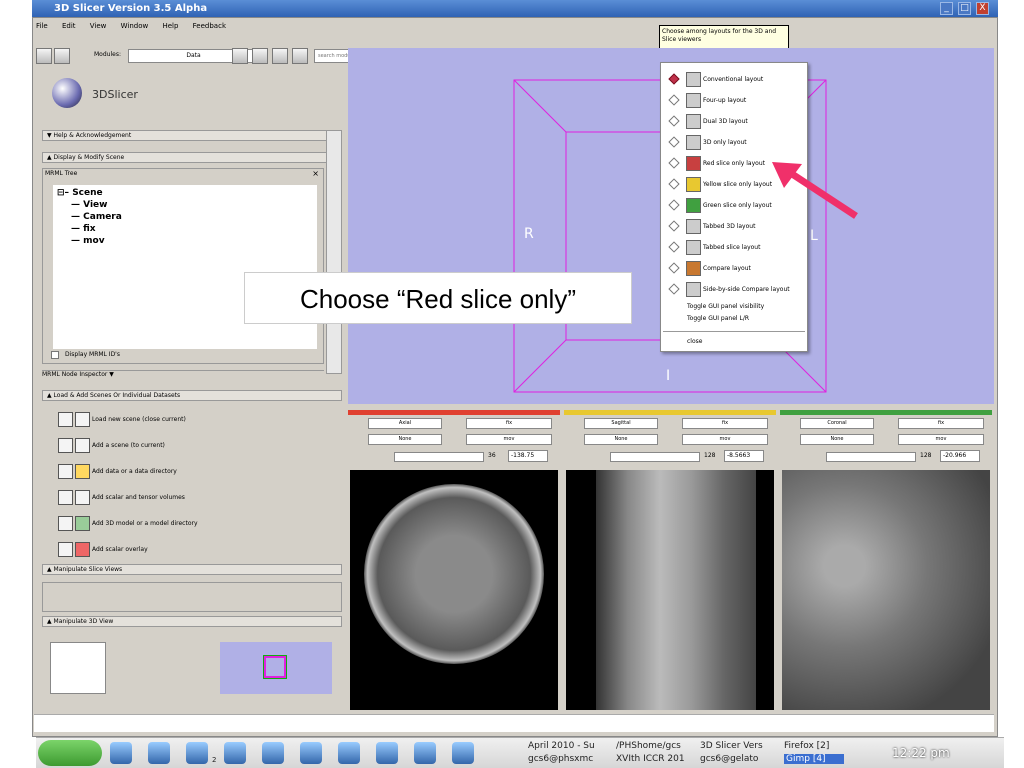  Describe the element at coordinates (83, 229) in the screenshot. I see `tree-item-fix: — fix` at that location.